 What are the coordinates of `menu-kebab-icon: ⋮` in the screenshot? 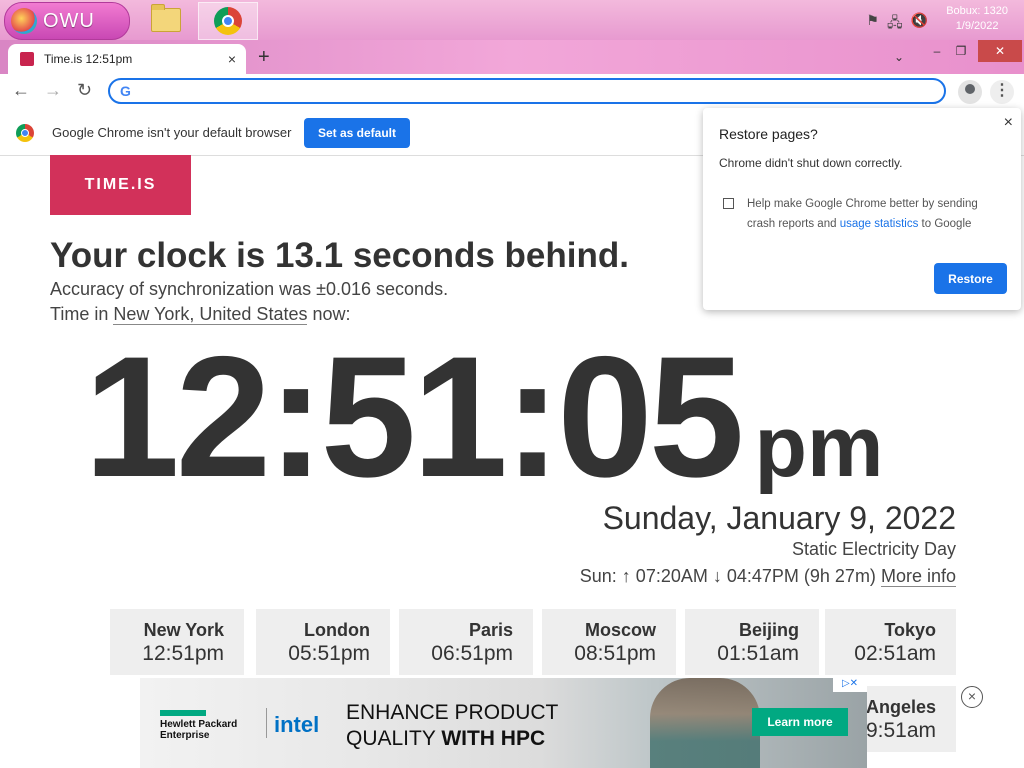 It's located at (1002, 92).